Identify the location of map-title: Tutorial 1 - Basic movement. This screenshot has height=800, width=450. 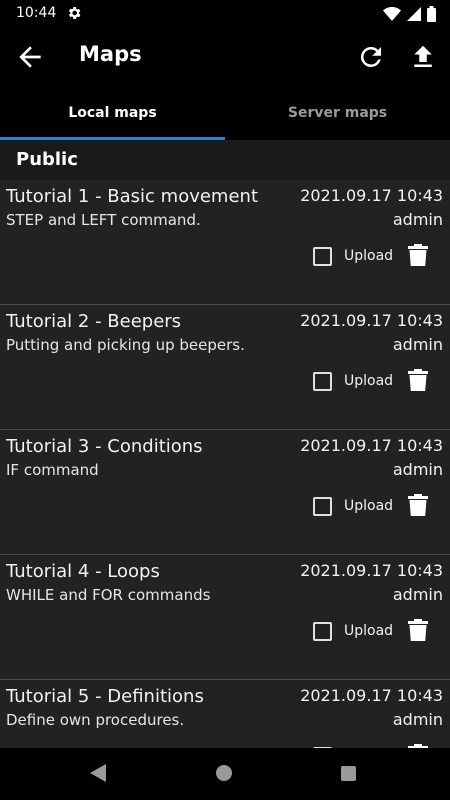
(132, 196).